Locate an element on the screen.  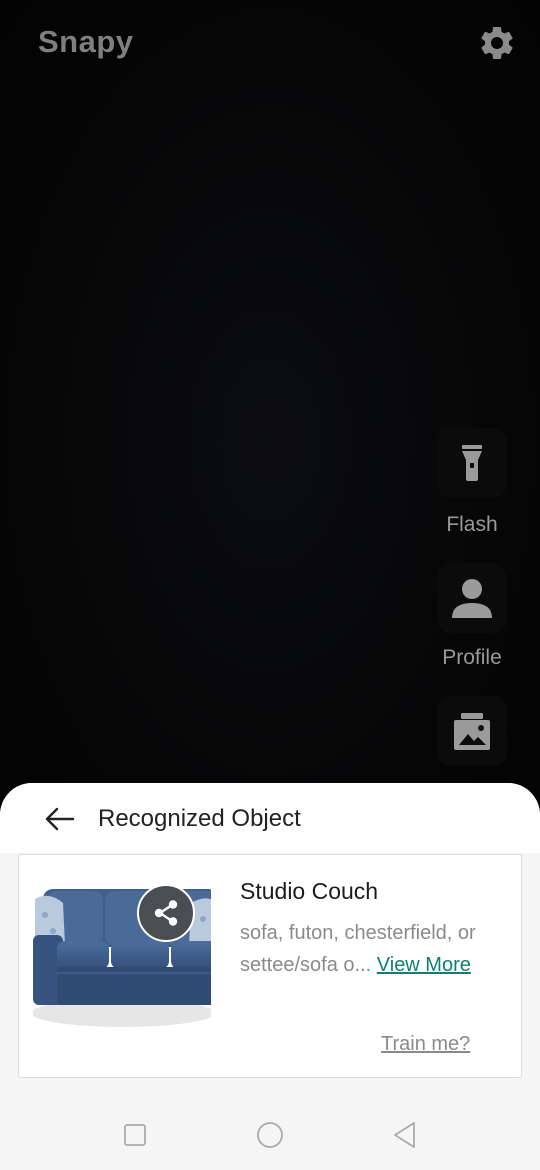
object-name: Studio Couch is located at coordinates (309, 891).